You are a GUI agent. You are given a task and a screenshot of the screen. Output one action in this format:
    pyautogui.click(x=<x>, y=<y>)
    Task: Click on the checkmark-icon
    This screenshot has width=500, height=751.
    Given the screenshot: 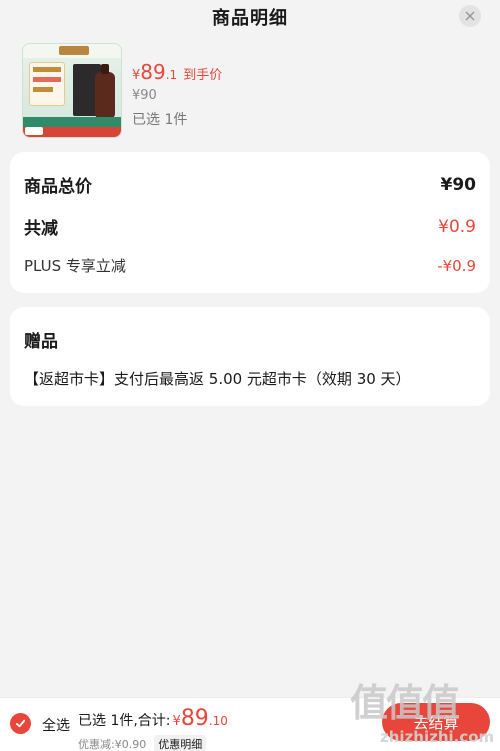 What is the action you would take?
    pyautogui.click(x=20, y=723)
    